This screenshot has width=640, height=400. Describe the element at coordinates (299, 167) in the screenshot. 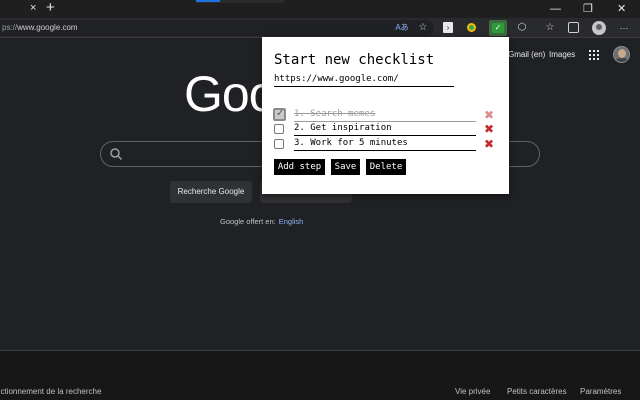

I see `add-step-button: Add step` at that location.